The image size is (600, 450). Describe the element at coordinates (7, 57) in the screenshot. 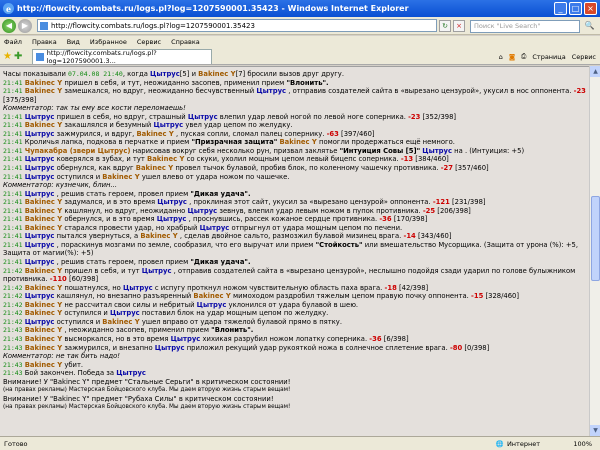

I see `favorites-star-icon: ★` at that location.